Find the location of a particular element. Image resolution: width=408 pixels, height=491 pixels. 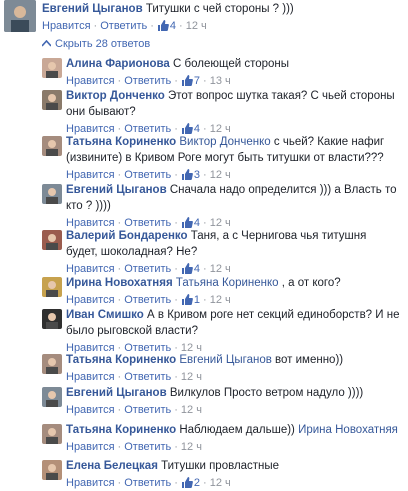

reply-text: Вилкулов Просто ветром надуло )))) is located at coordinates (266, 393).